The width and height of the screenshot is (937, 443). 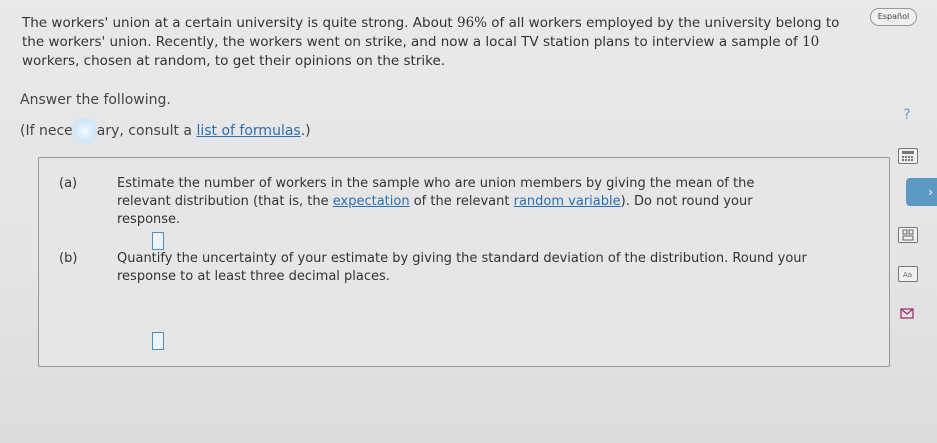 What do you see at coordinates (305, 131) in the screenshot?
I see `formula-note-suffix: .)` at bounding box center [305, 131].